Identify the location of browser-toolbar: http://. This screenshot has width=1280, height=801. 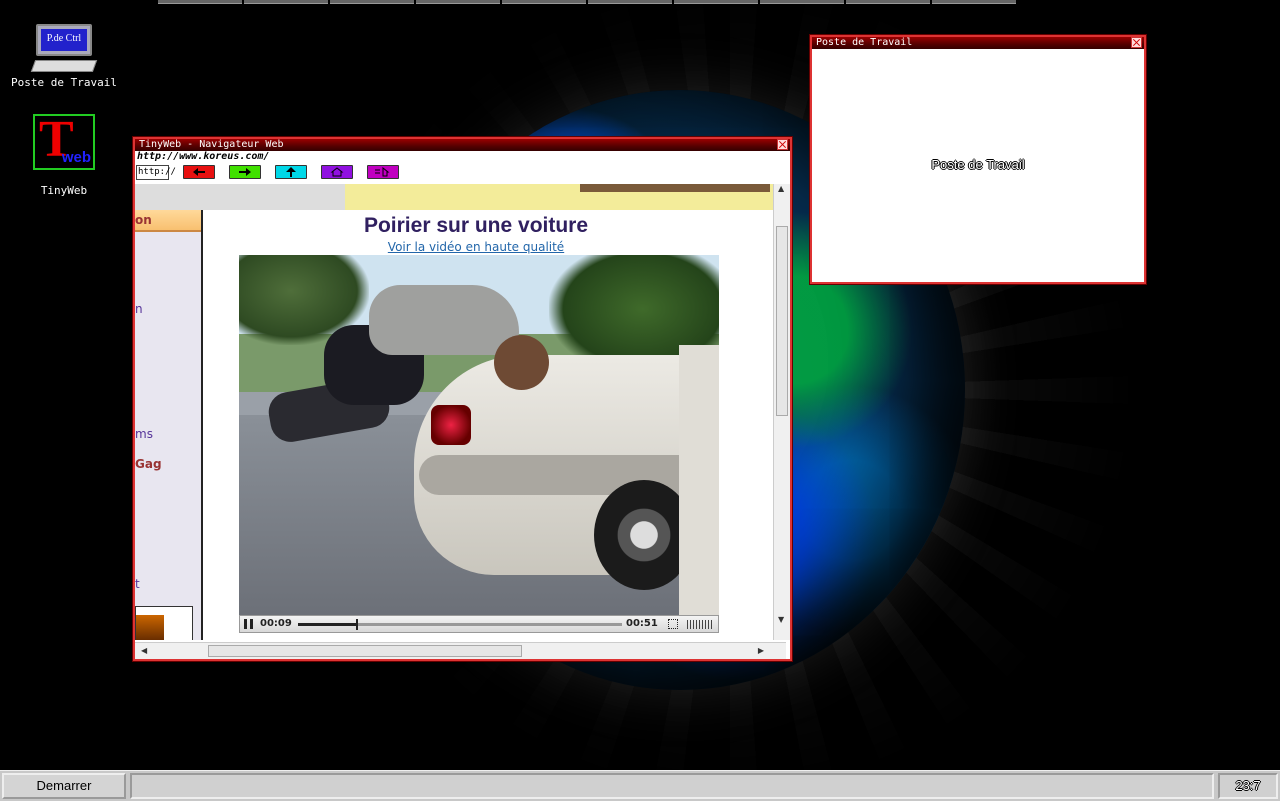
(462, 172).